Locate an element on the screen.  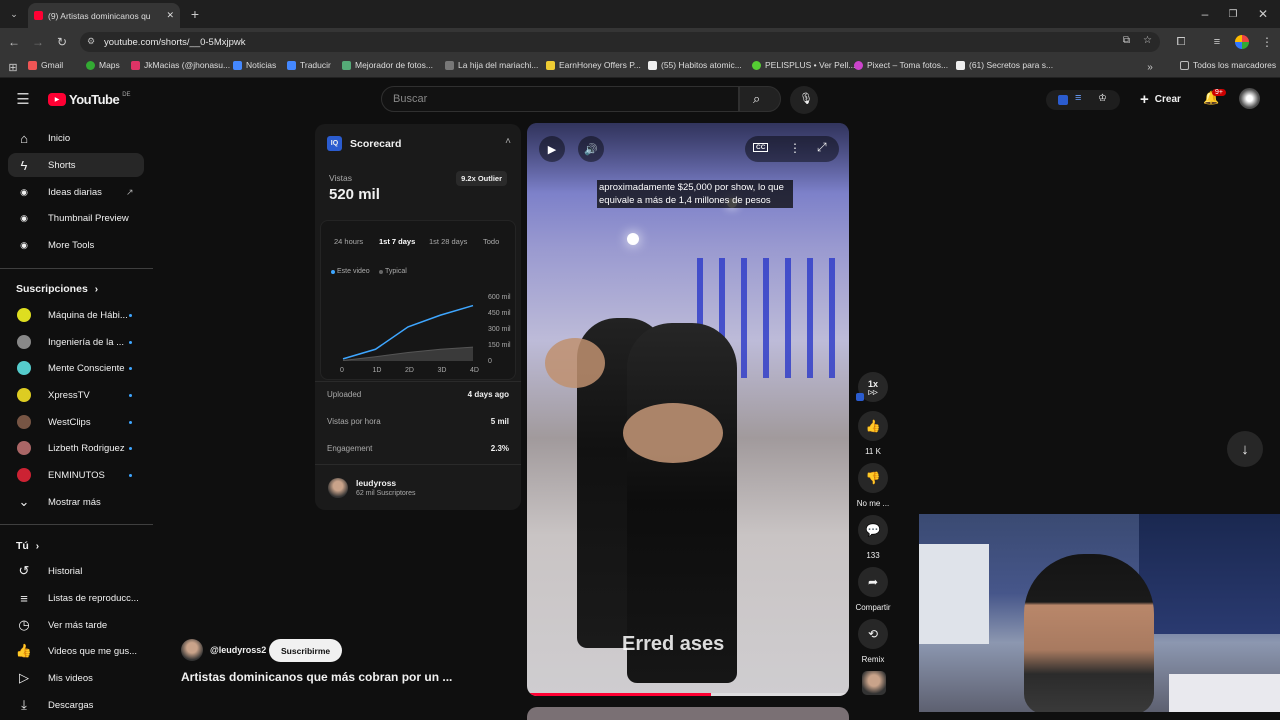
site-info-icon: ⚙ is located at coordinates (91, 41).